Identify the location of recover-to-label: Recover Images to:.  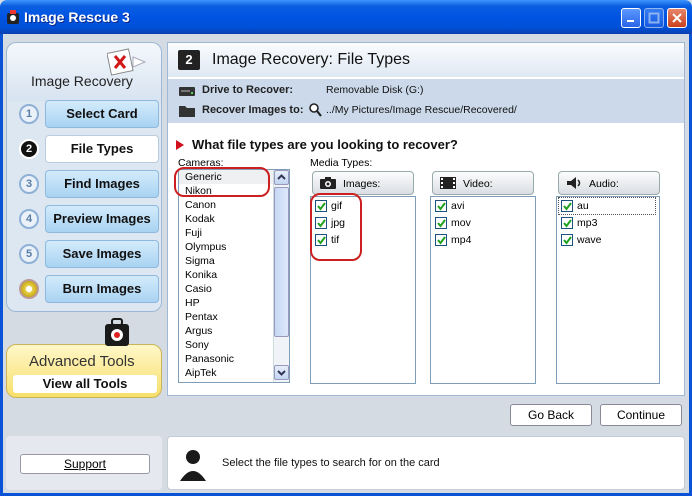
(253, 110).